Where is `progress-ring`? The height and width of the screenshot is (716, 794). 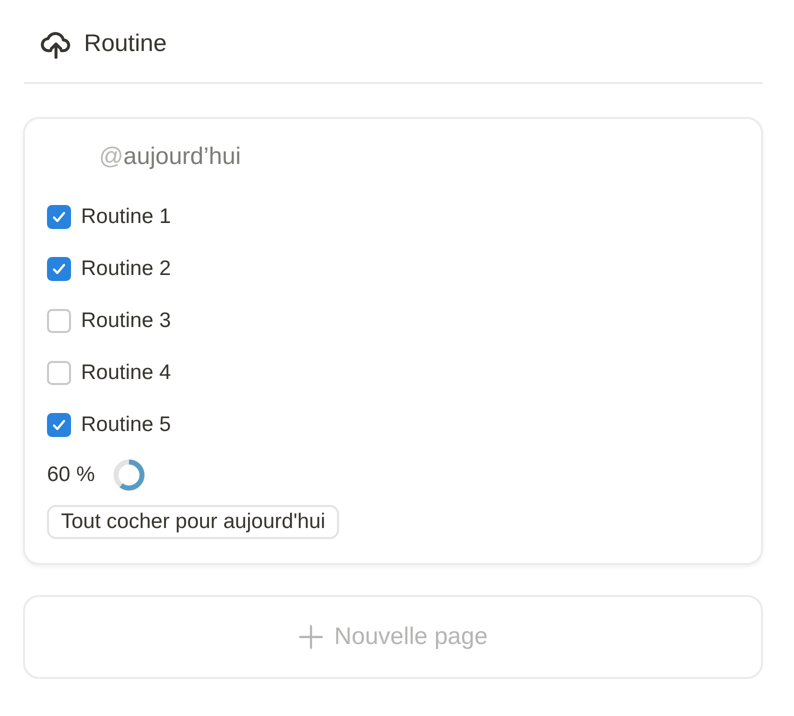
progress-ring is located at coordinates (128, 475).